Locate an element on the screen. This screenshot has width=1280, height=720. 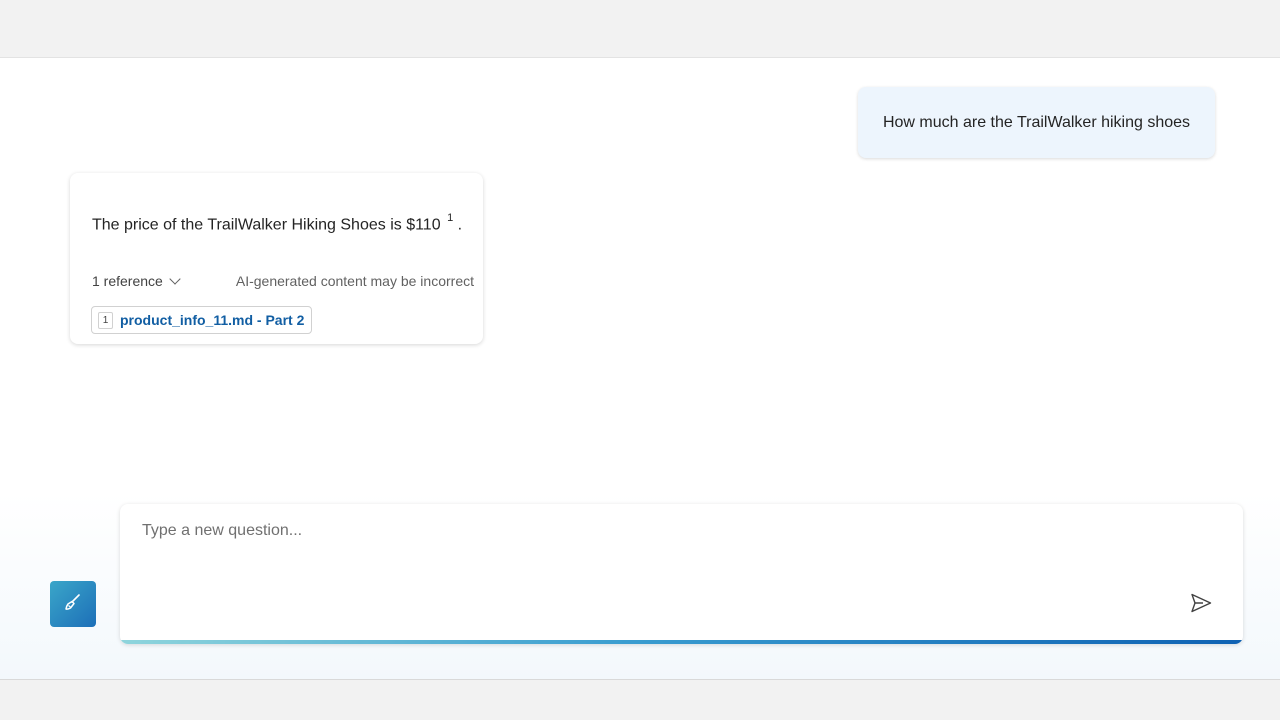
composer-accent-bar is located at coordinates (681, 642).